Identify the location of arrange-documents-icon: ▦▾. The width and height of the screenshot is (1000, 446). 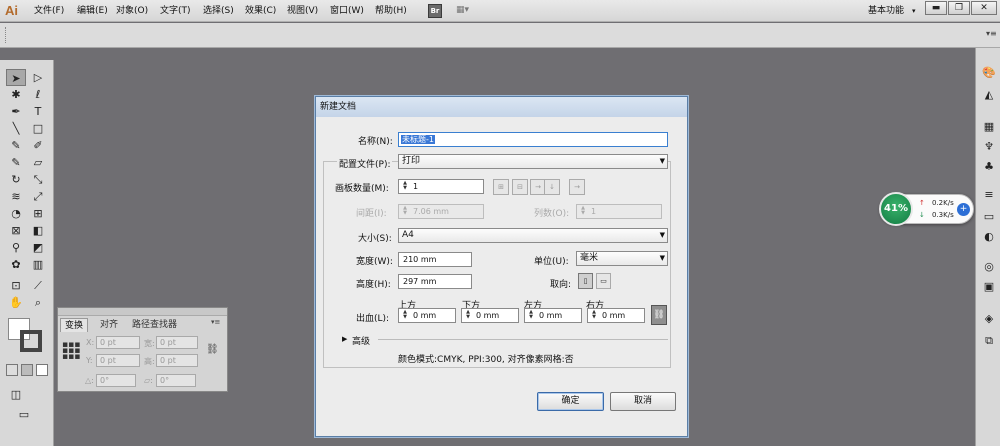
(467, 11).